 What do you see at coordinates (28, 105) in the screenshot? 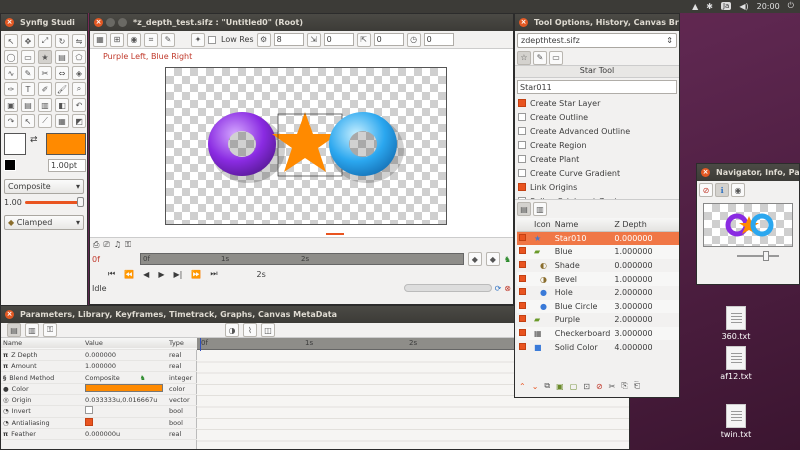
I see `open-icon: ▤` at bounding box center [28, 105].